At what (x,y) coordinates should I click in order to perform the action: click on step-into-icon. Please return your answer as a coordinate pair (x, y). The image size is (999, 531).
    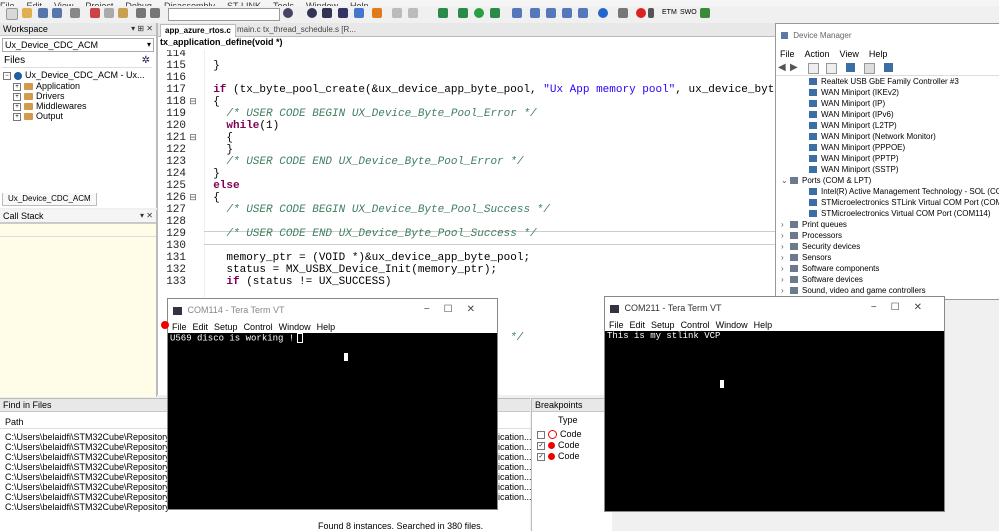
    Looking at the image, I should click on (535, 13).